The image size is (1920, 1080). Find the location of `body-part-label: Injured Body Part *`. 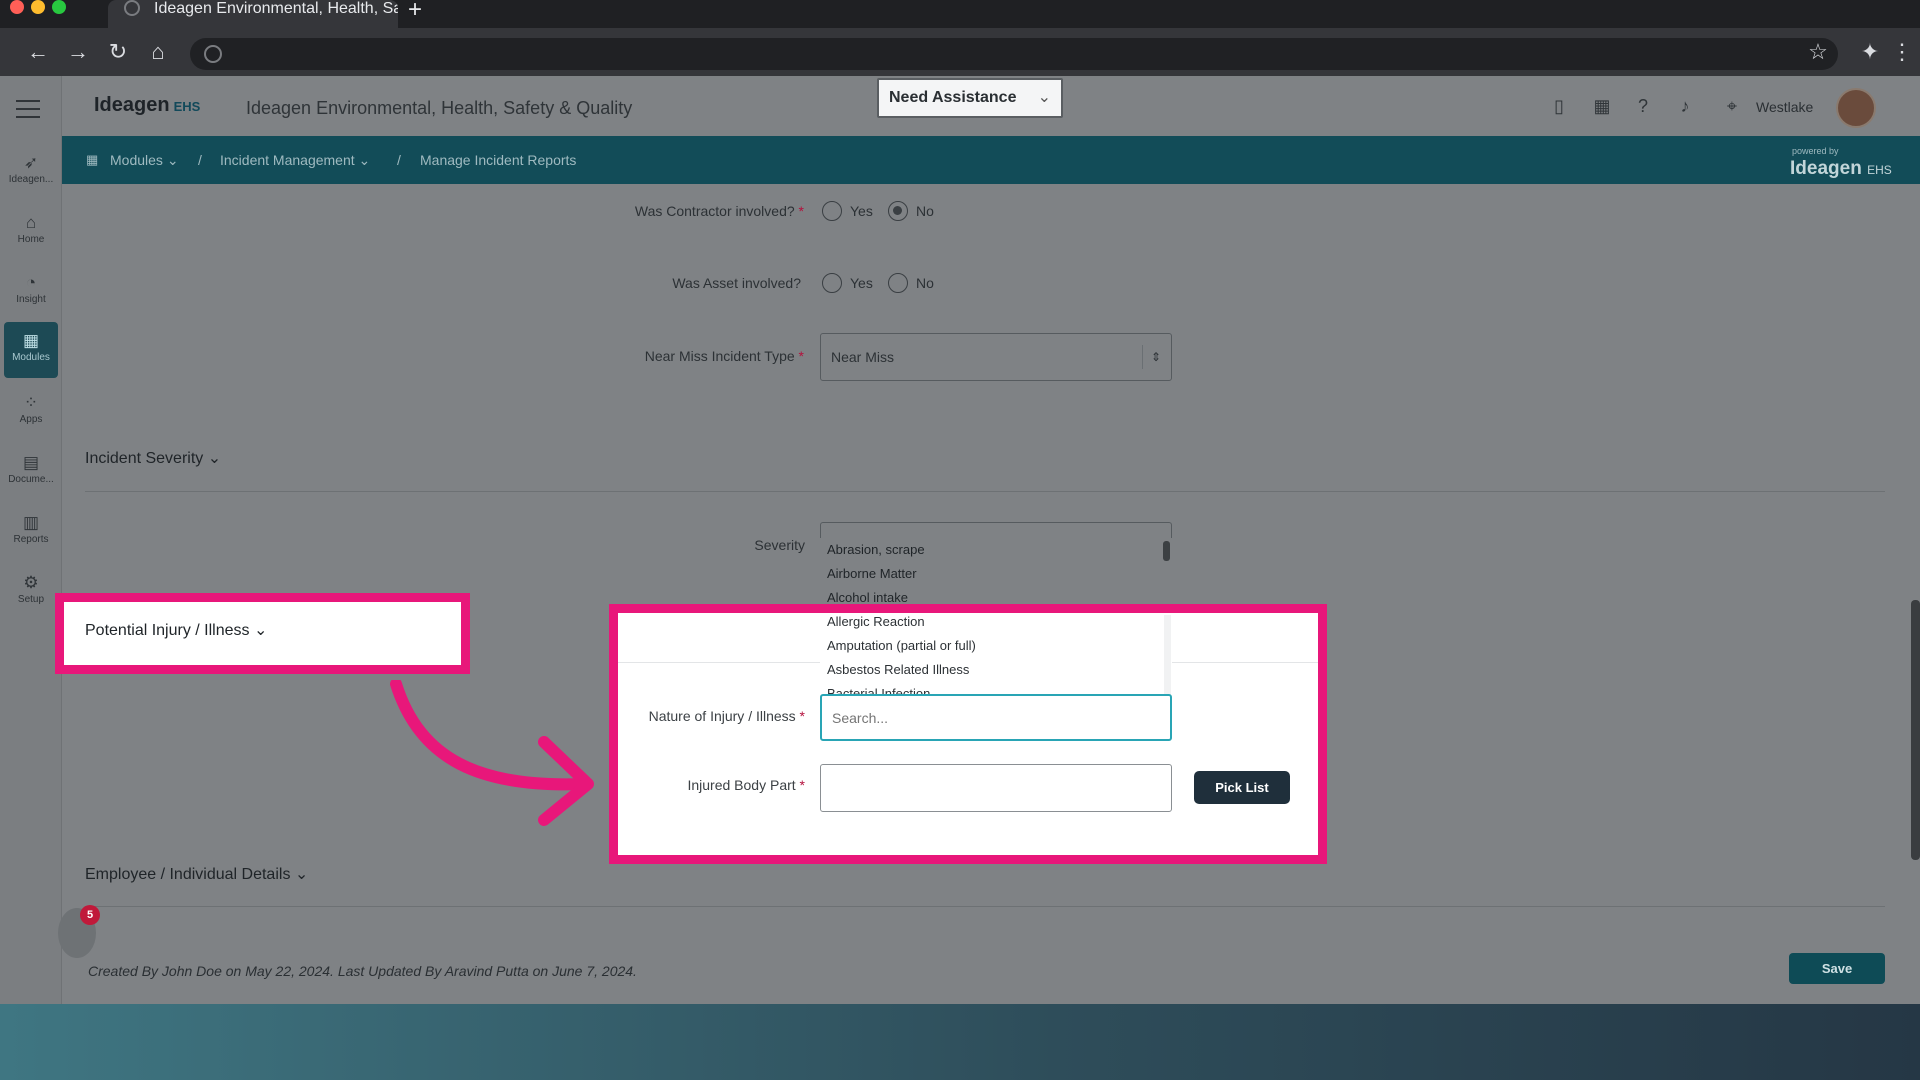

body-part-label: Injured Body Part * is located at coordinates (712, 785).